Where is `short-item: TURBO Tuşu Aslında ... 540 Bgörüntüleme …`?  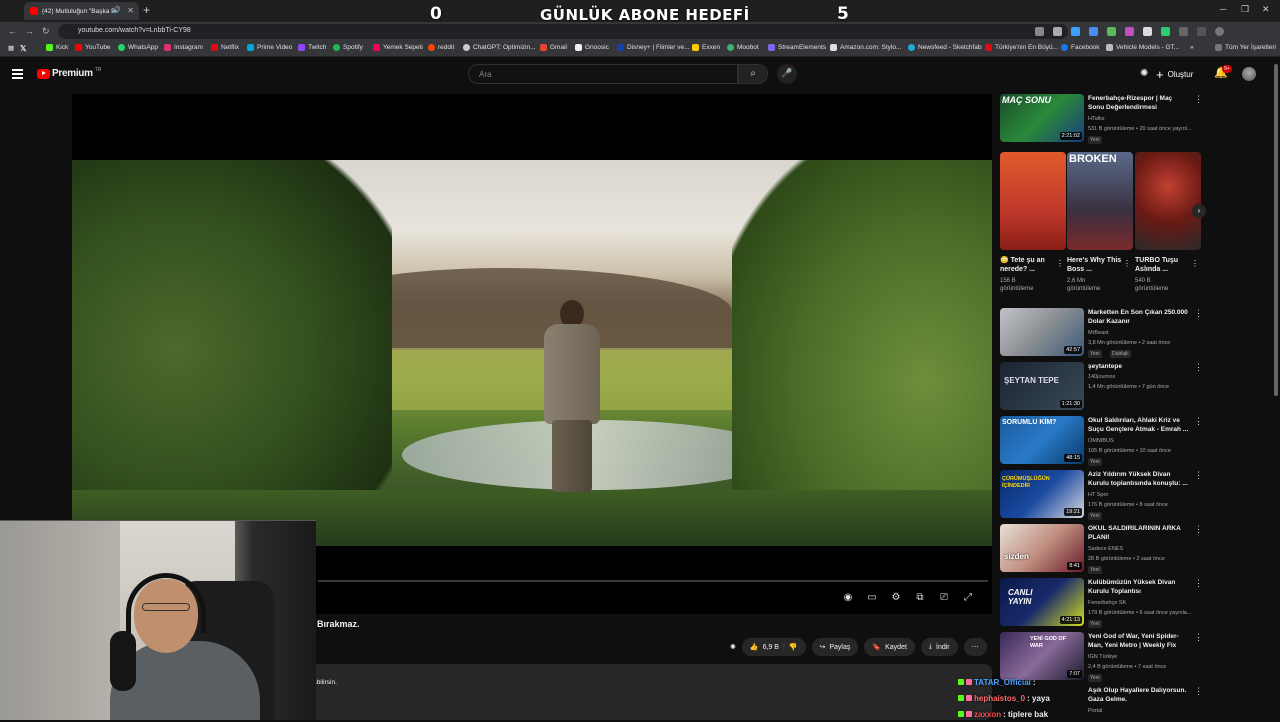
short-item: TURBO Tuşu Aslında ... 540 Bgörüntüleme … is located at coordinates (1168, 222).